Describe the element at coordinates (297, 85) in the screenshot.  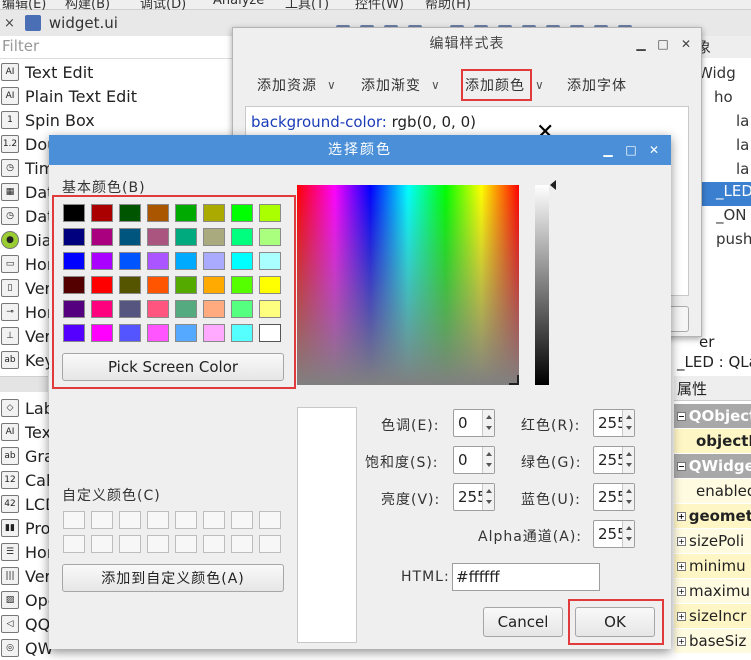
I see `add-resource-button: 添加资源 ∨` at that location.